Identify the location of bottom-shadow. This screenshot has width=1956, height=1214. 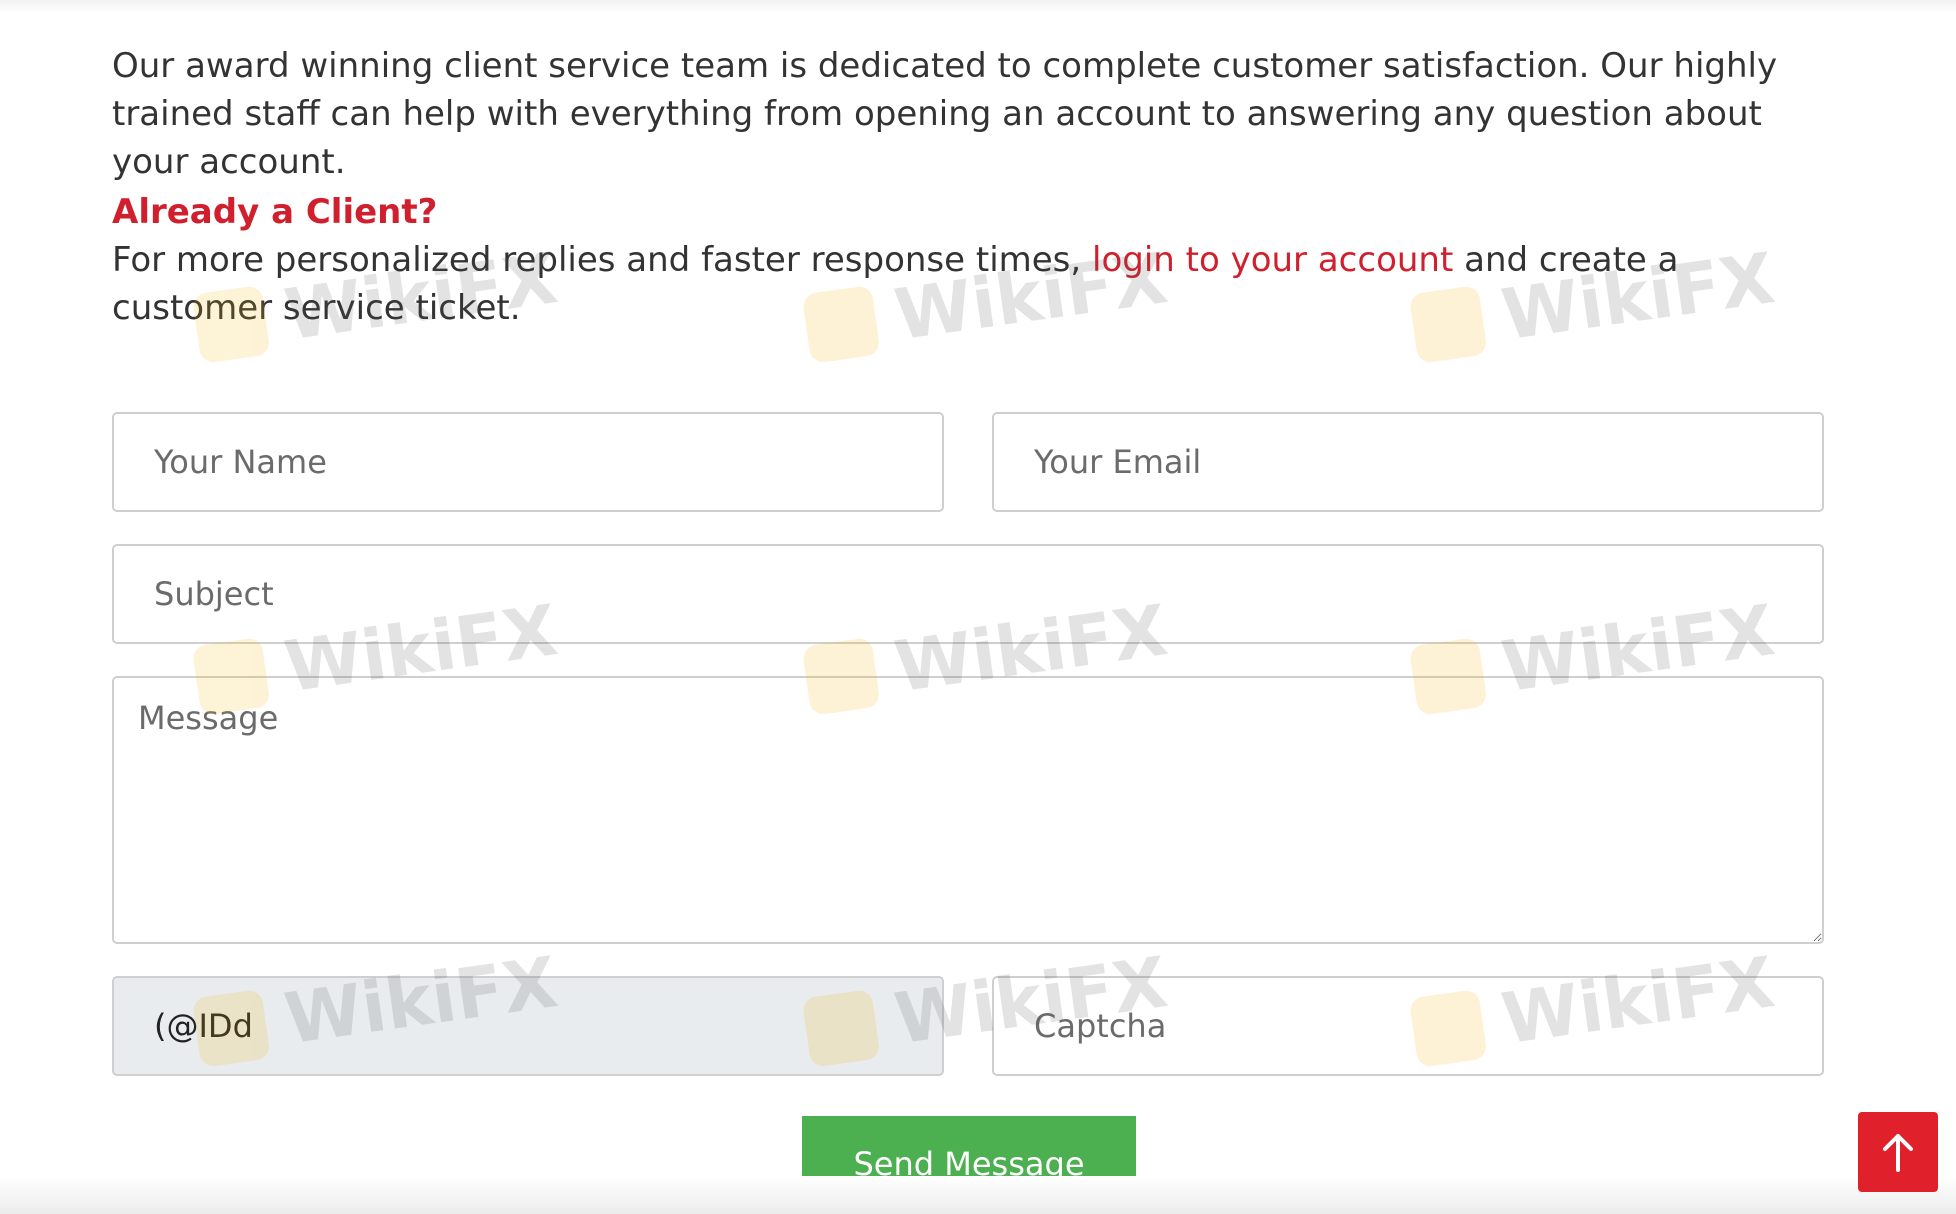
(978, 1195).